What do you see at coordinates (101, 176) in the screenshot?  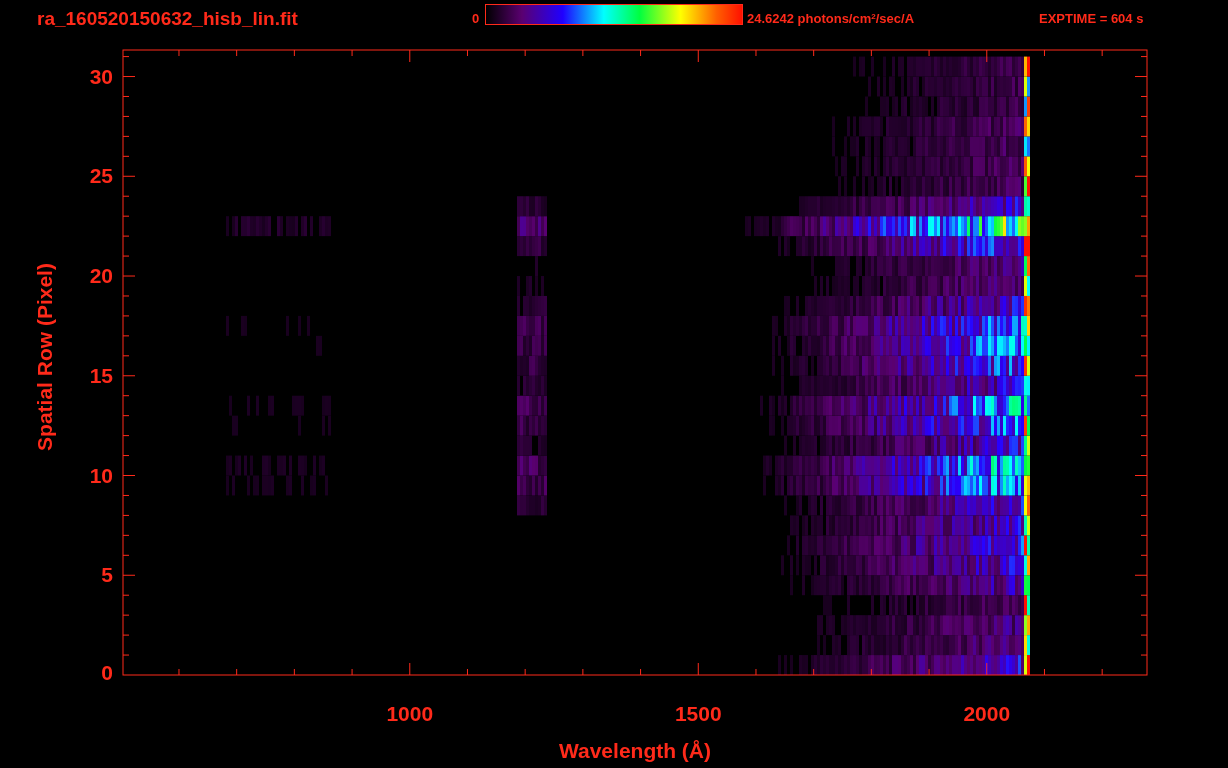 I see `y-tick-label: 25` at bounding box center [101, 176].